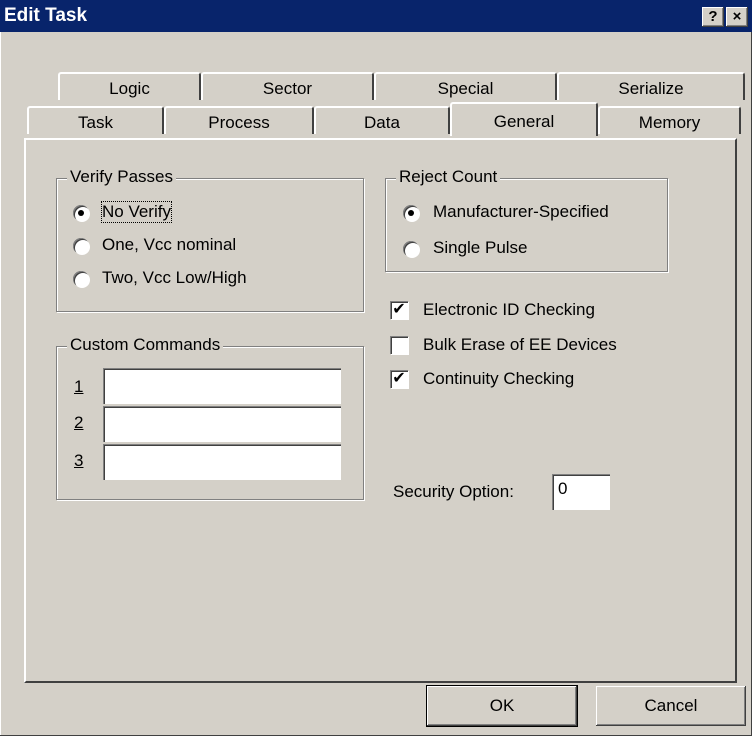 Image resolution: width=752 pixels, height=740 pixels. I want to click on radio-two-vcc-low-high, so click(81, 279).